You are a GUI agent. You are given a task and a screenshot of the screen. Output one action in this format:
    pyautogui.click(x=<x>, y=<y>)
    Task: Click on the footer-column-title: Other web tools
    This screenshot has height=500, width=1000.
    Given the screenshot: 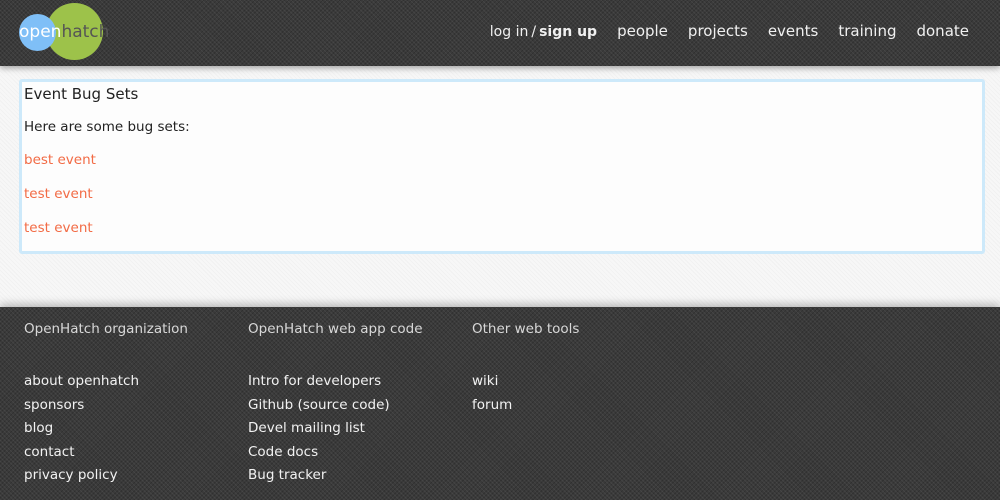 What is the action you would take?
    pyautogui.click(x=526, y=329)
    